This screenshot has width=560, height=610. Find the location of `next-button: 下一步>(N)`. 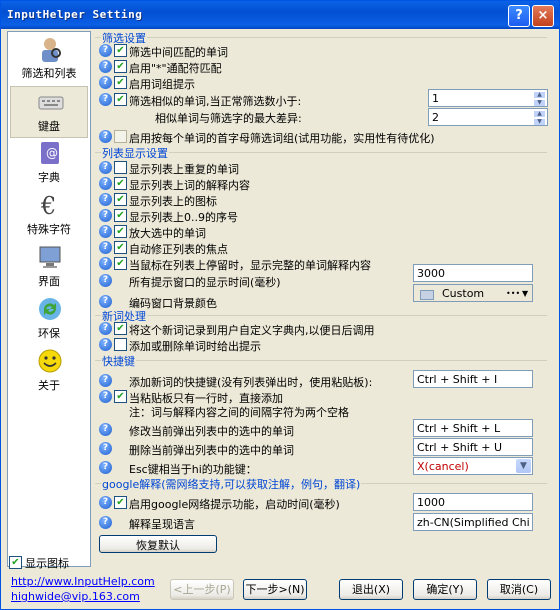

next-button: 下一步>(N) is located at coordinates (275, 589).